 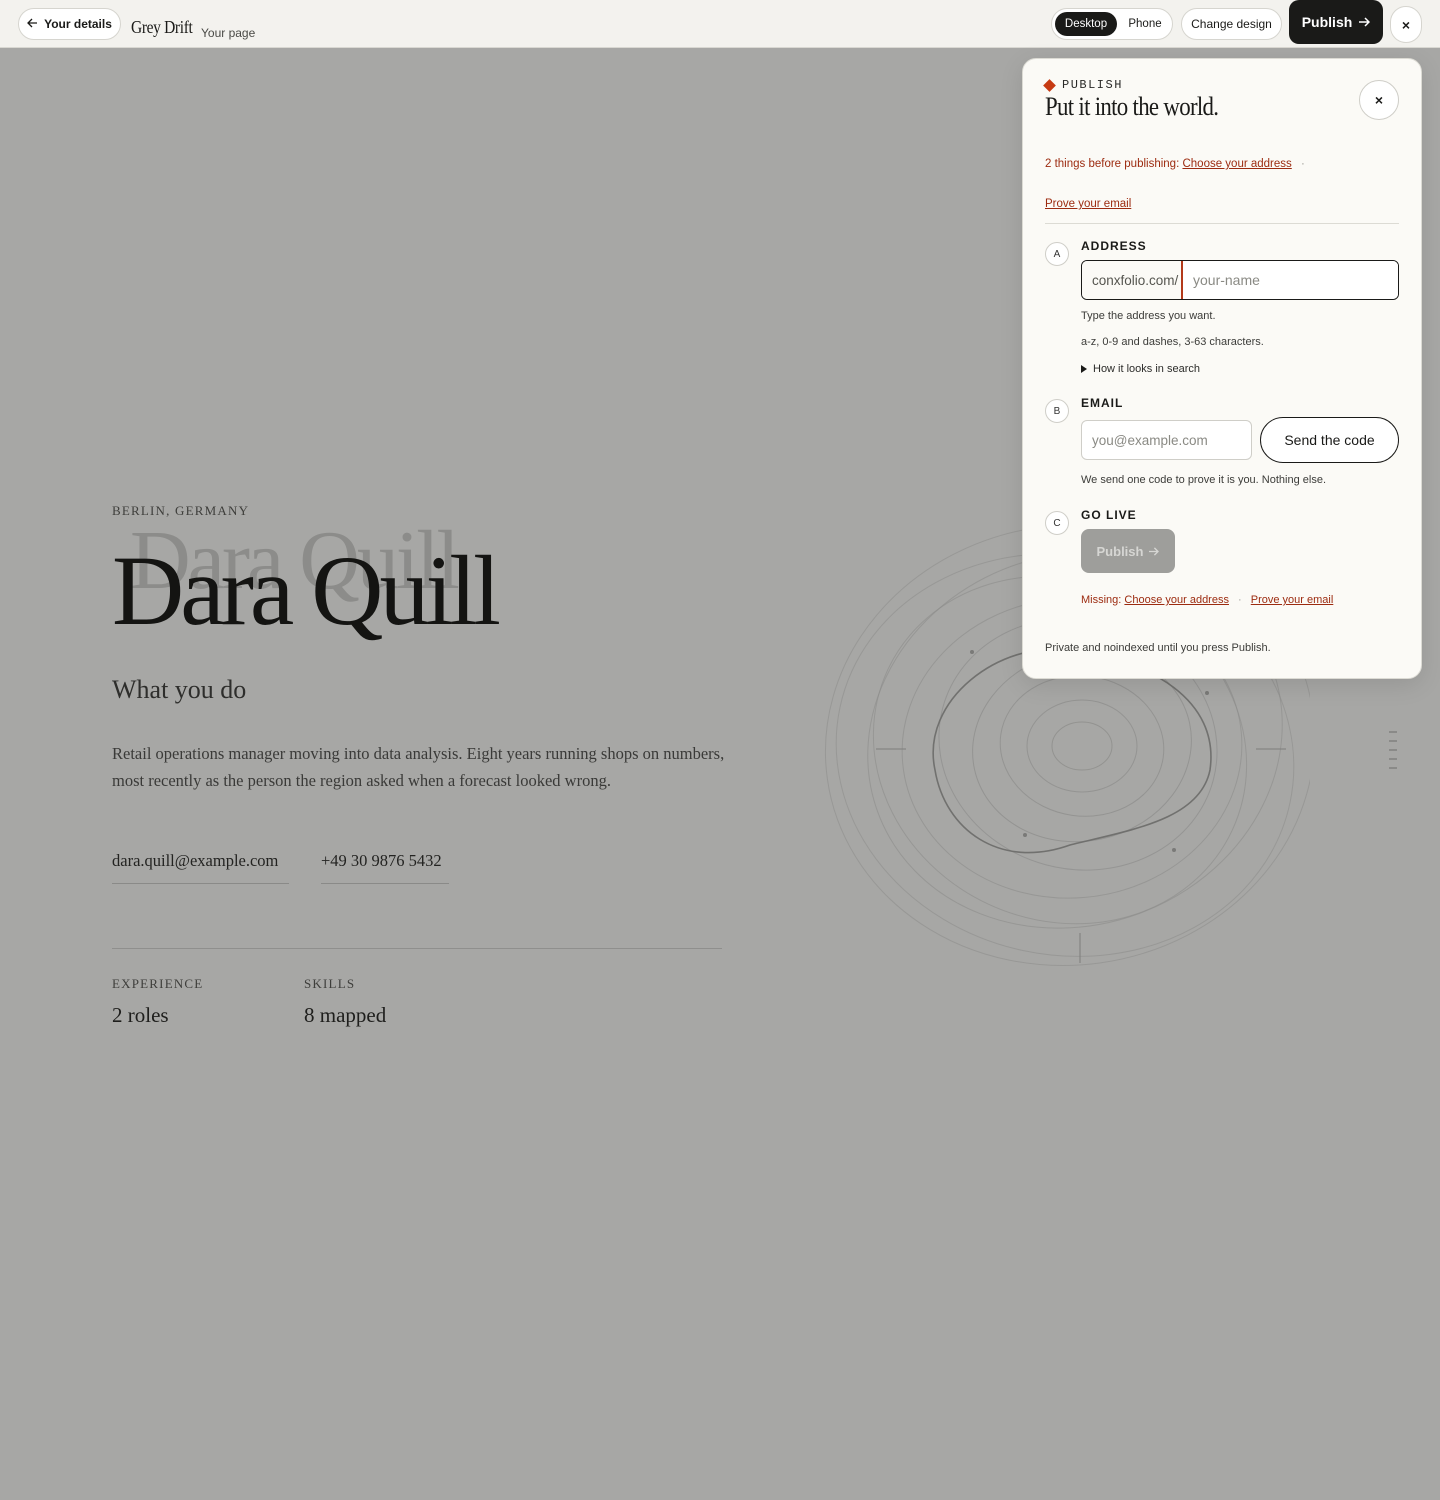 What do you see at coordinates (417, 948) in the screenshot?
I see `section-divider` at bounding box center [417, 948].